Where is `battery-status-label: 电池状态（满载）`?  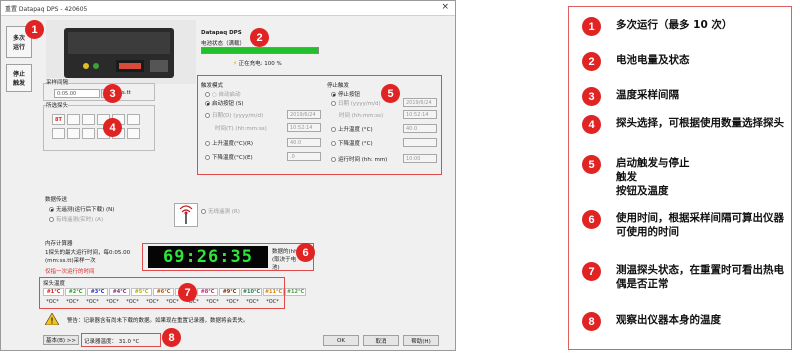
battery-status-label: 电池状态（满载） is located at coordinates (223, 44).